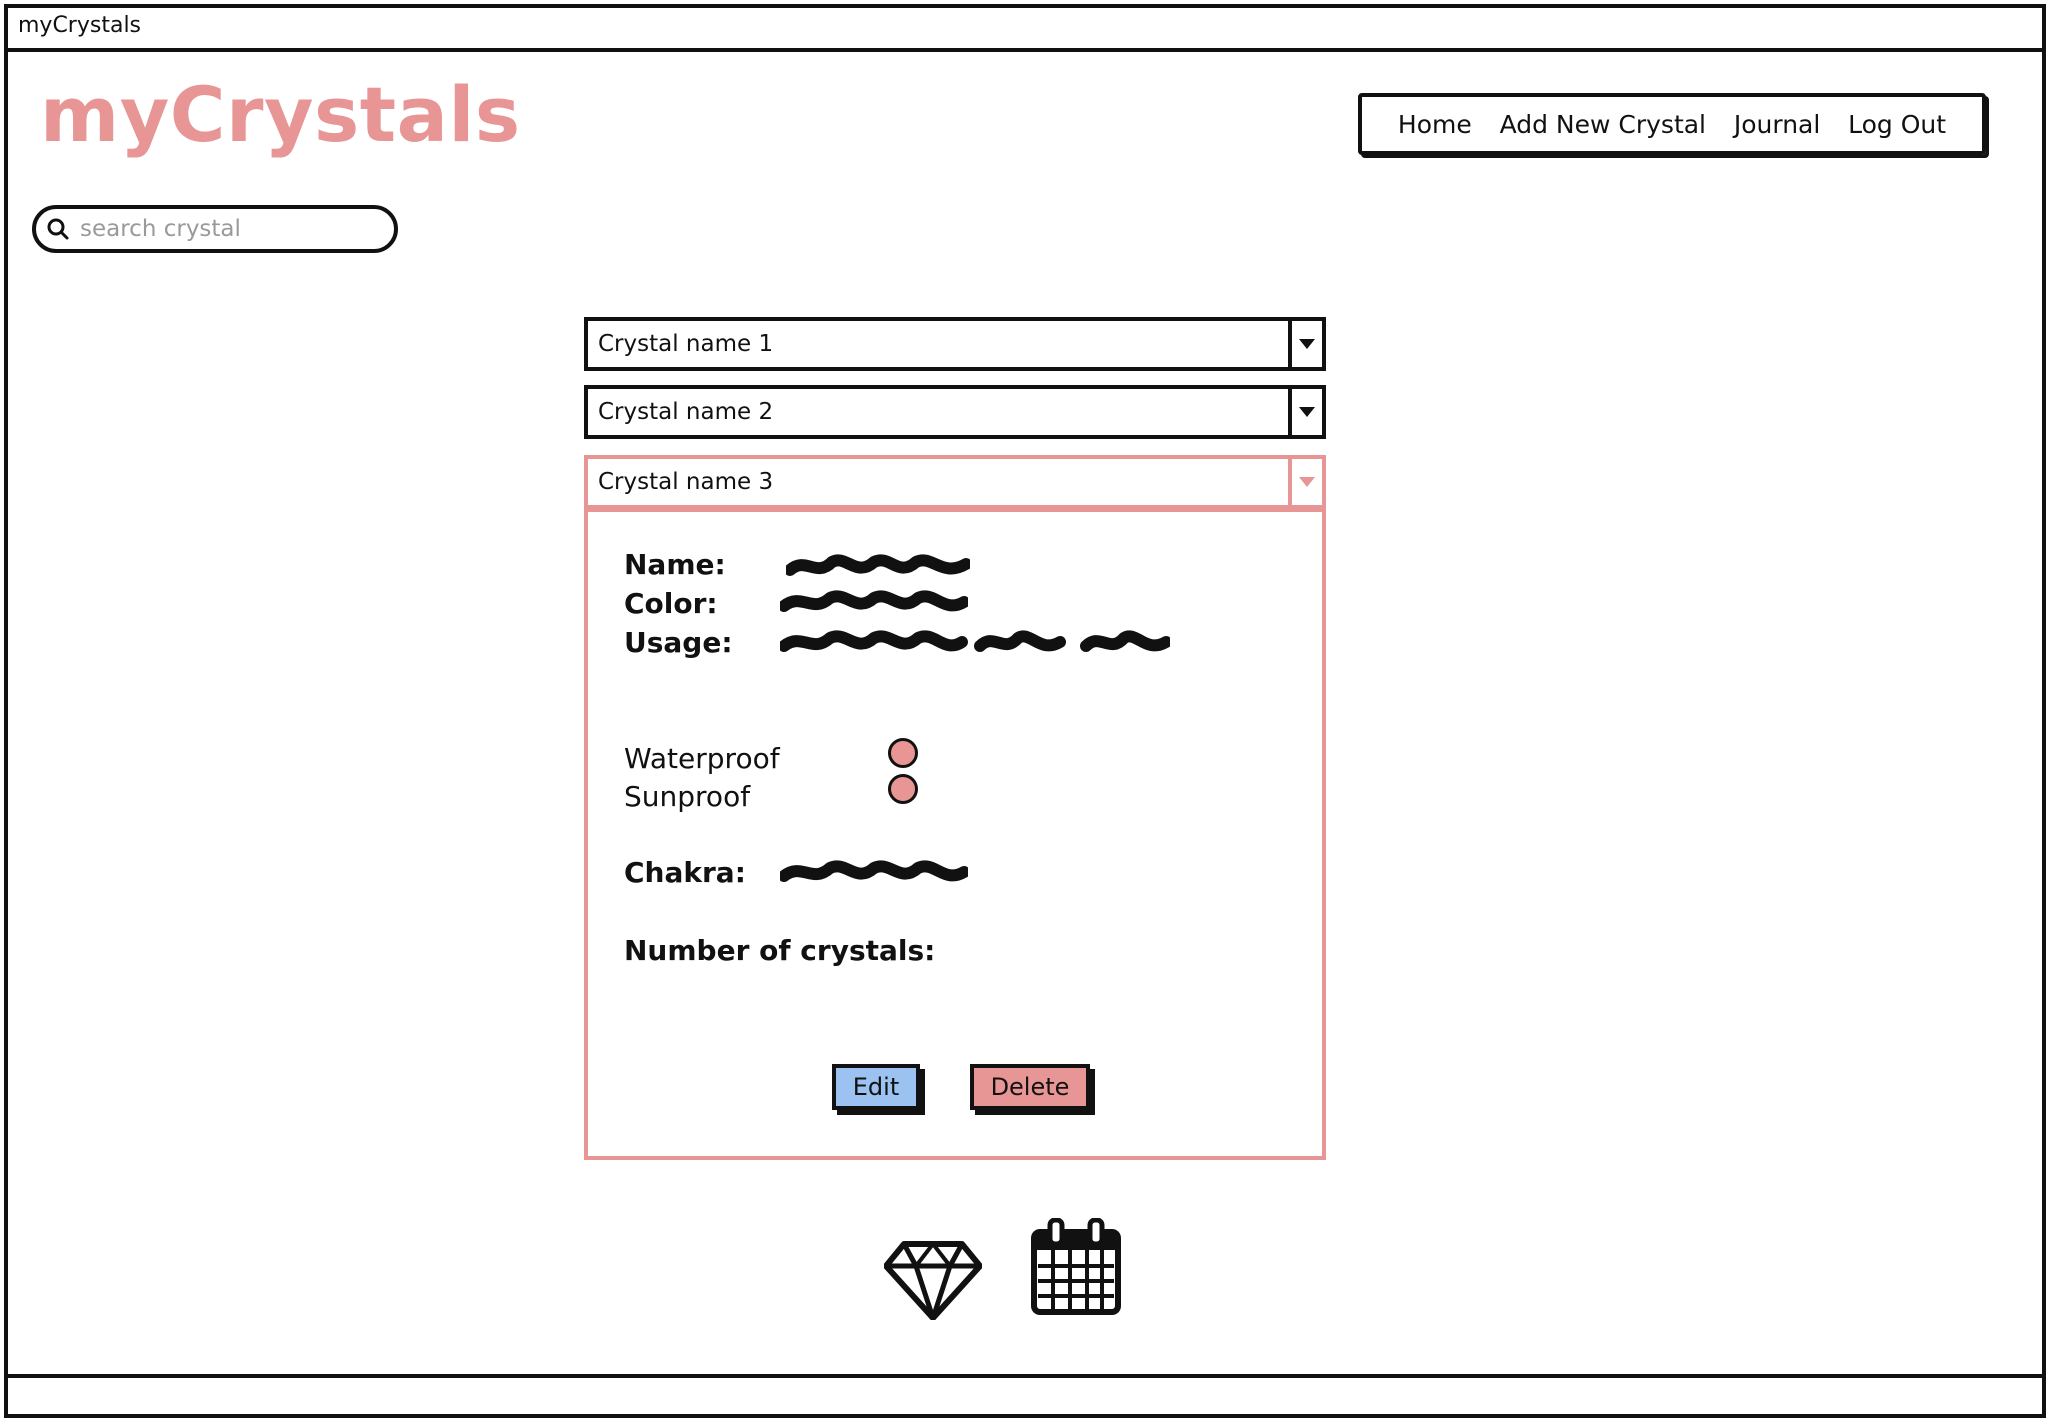 The height and width of the screenshot is (1424, 2054). I want to click on crystal-dropdown-label: Crystal name 2, so click(686, 412).